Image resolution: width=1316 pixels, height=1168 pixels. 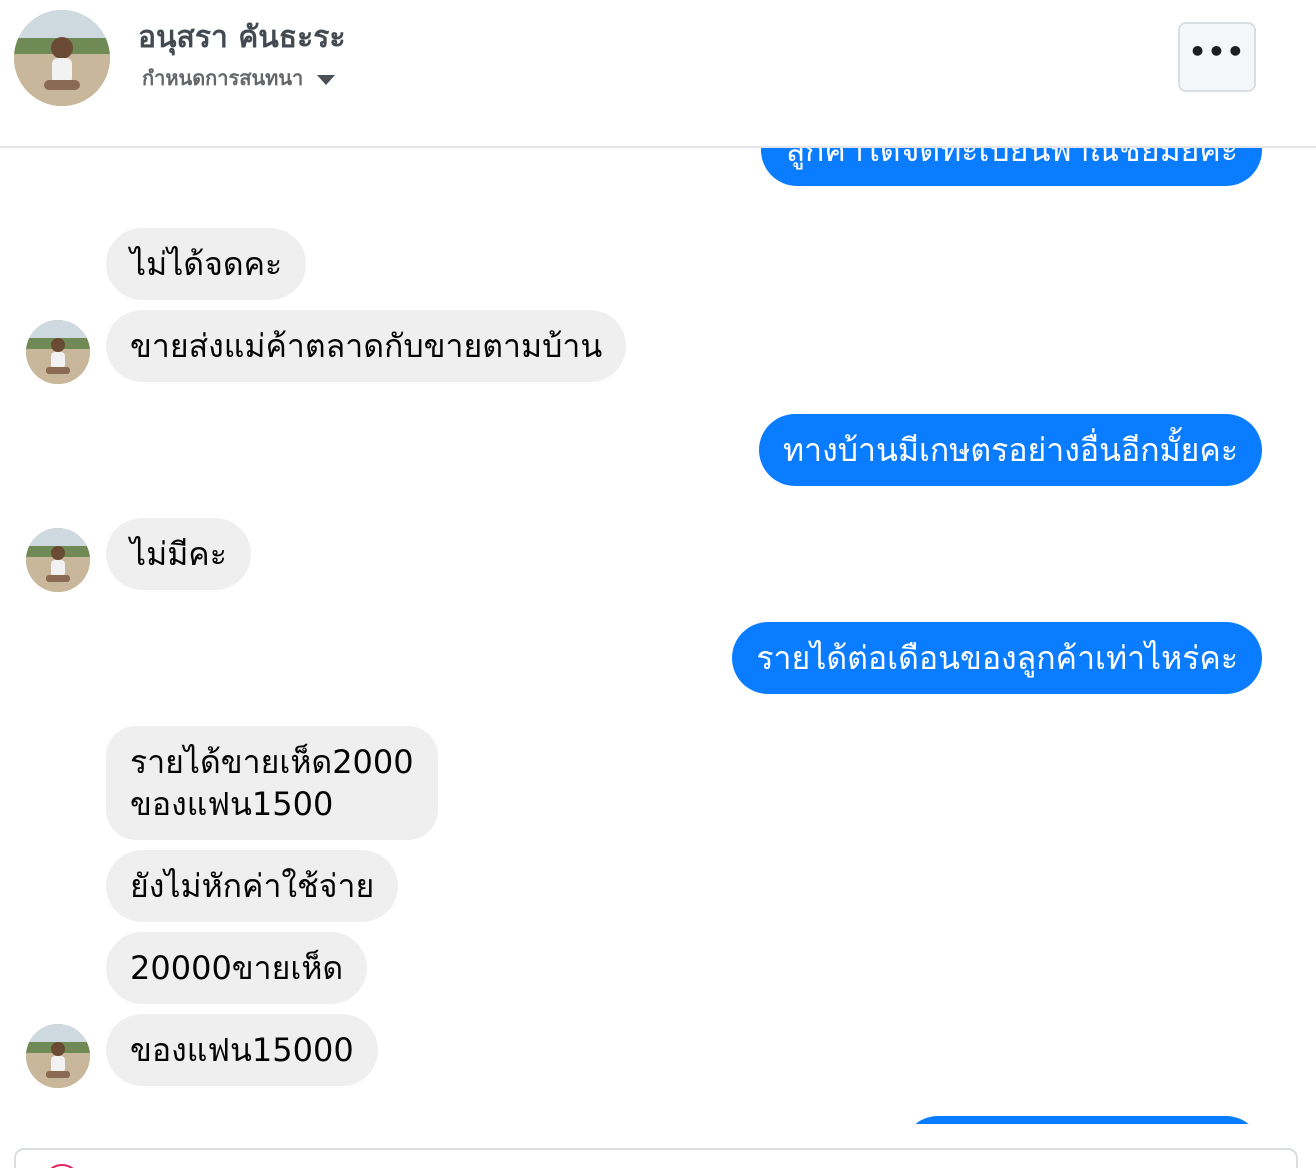 I want to click on message-text: 20000ขายเห็ด, so click(x=237, y=968).